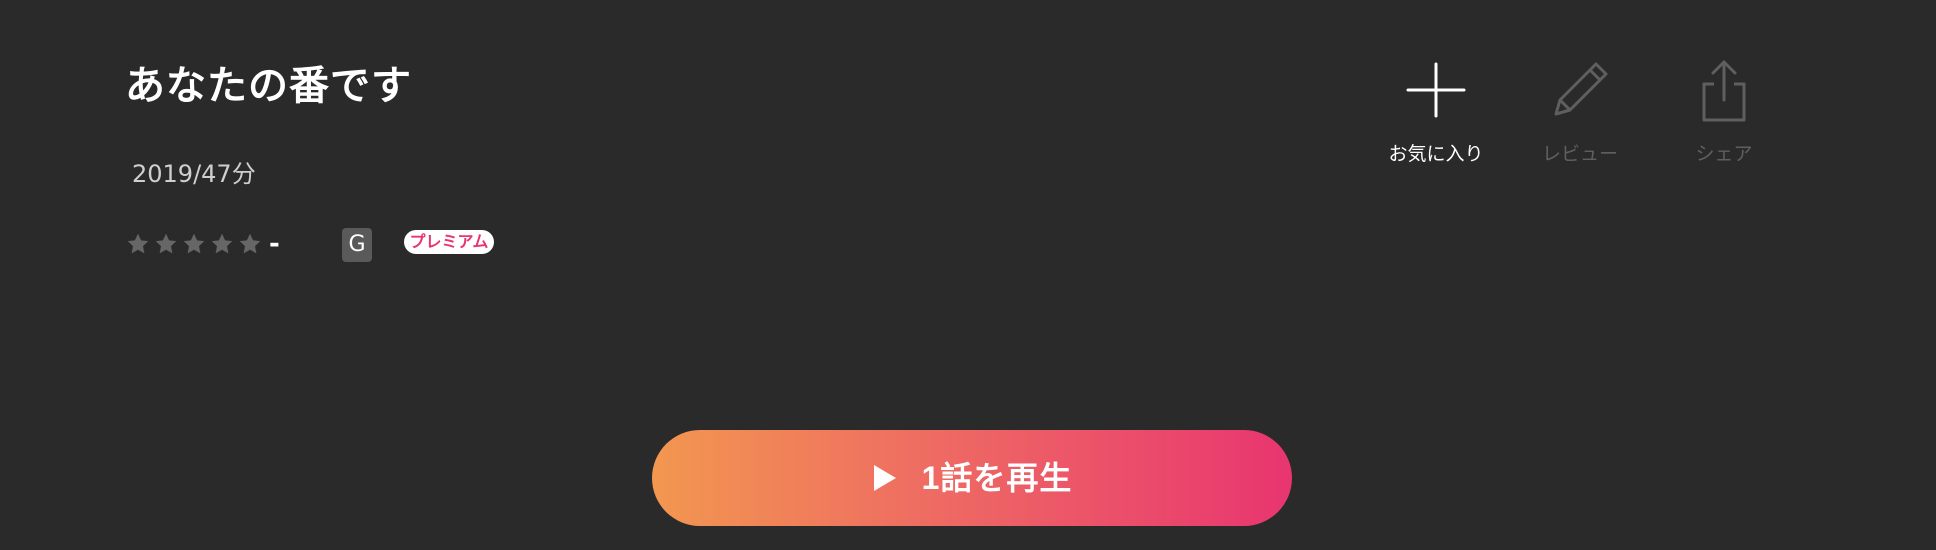 The width and height of the screenshot is (1936, 550). I want to click on share-button: シェア, so click(1724, 118).